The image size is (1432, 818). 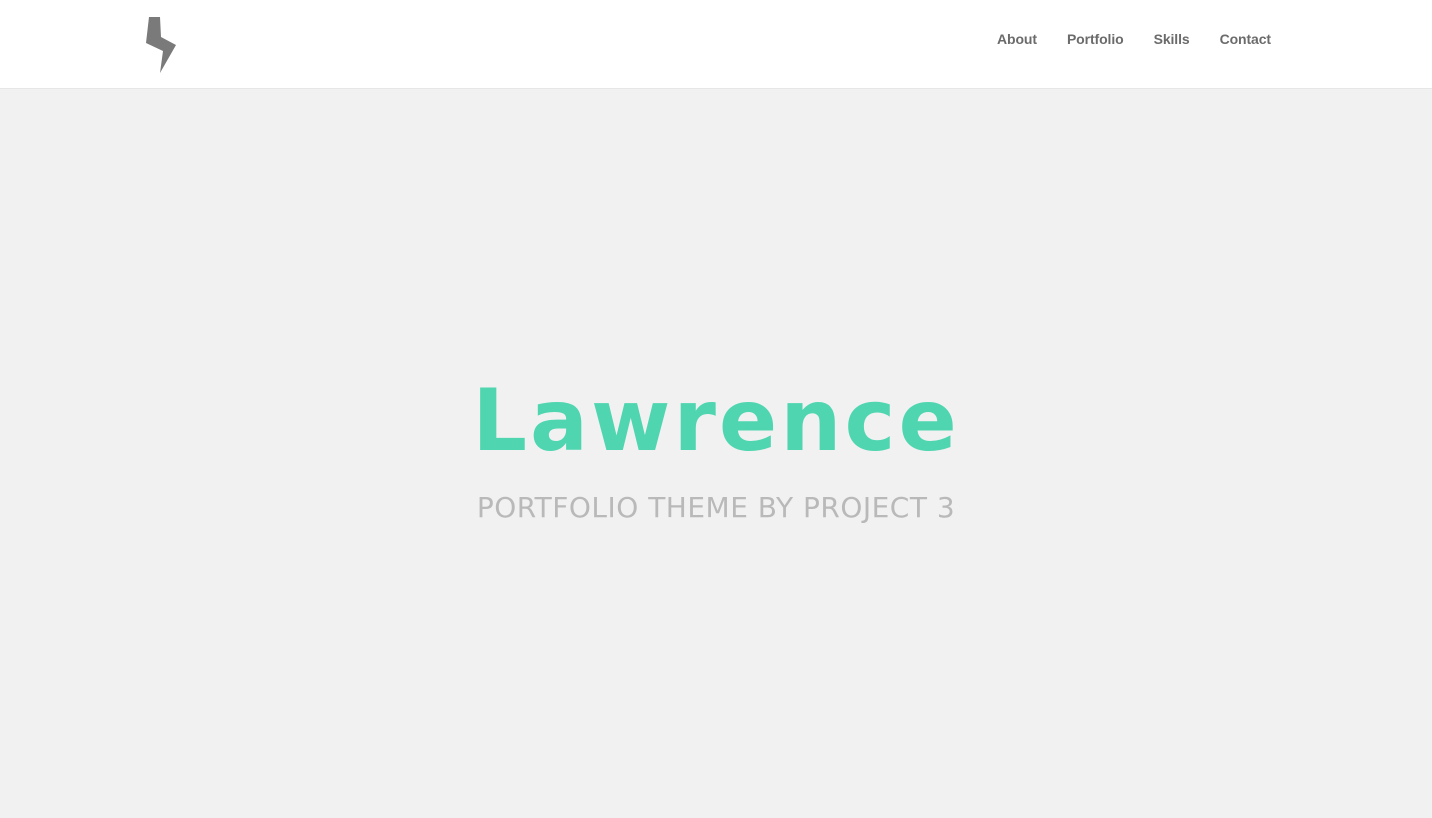 I want to click on nav-portfolio-link: Portfolio, so click(x=1095, y=39).